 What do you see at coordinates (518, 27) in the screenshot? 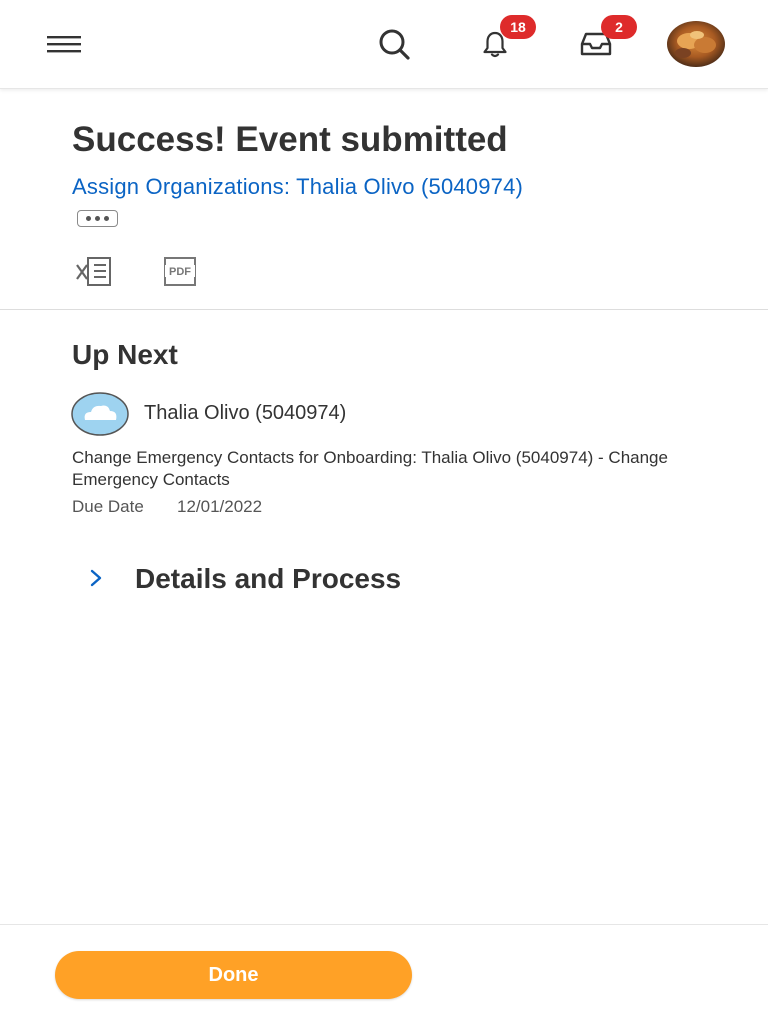
I see `notification-count-badge: 18` at bounding box center [518, 27].